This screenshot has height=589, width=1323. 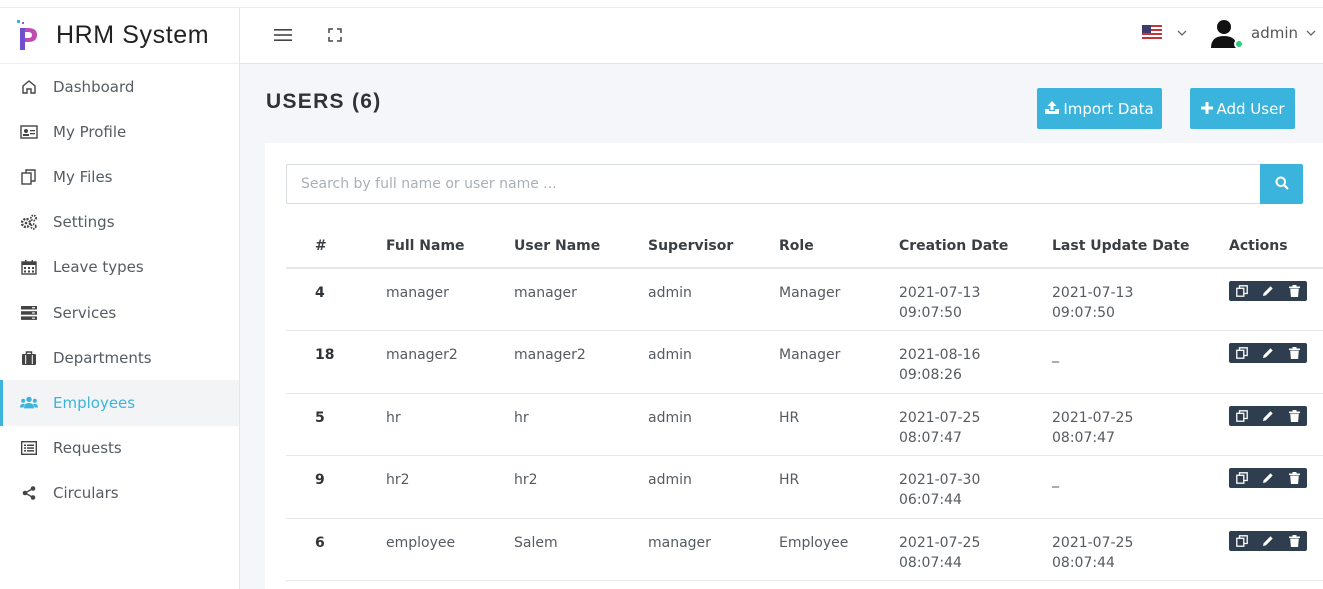 I want to click on sidebar-item-label: Settings, so click(x=84, y=222).